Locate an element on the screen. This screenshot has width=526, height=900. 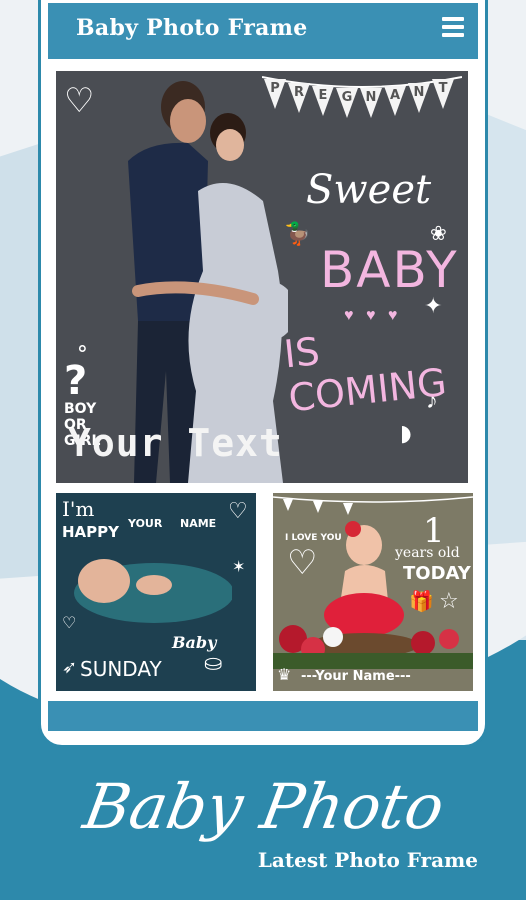
question-mark-icon: ? is located at coordinates (76, 381).